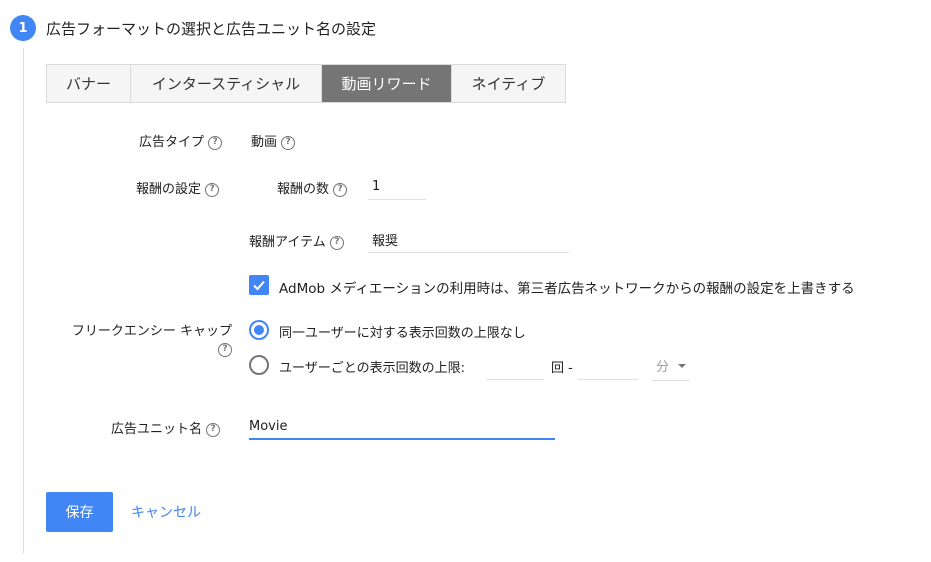 Image resolution: width=931 pixels, height=562 pixels. What do you see at coordinates (562, 368) in the screenshot?
I see `frequency-times-suffix: 回 -` at bounding box center [562, 368].